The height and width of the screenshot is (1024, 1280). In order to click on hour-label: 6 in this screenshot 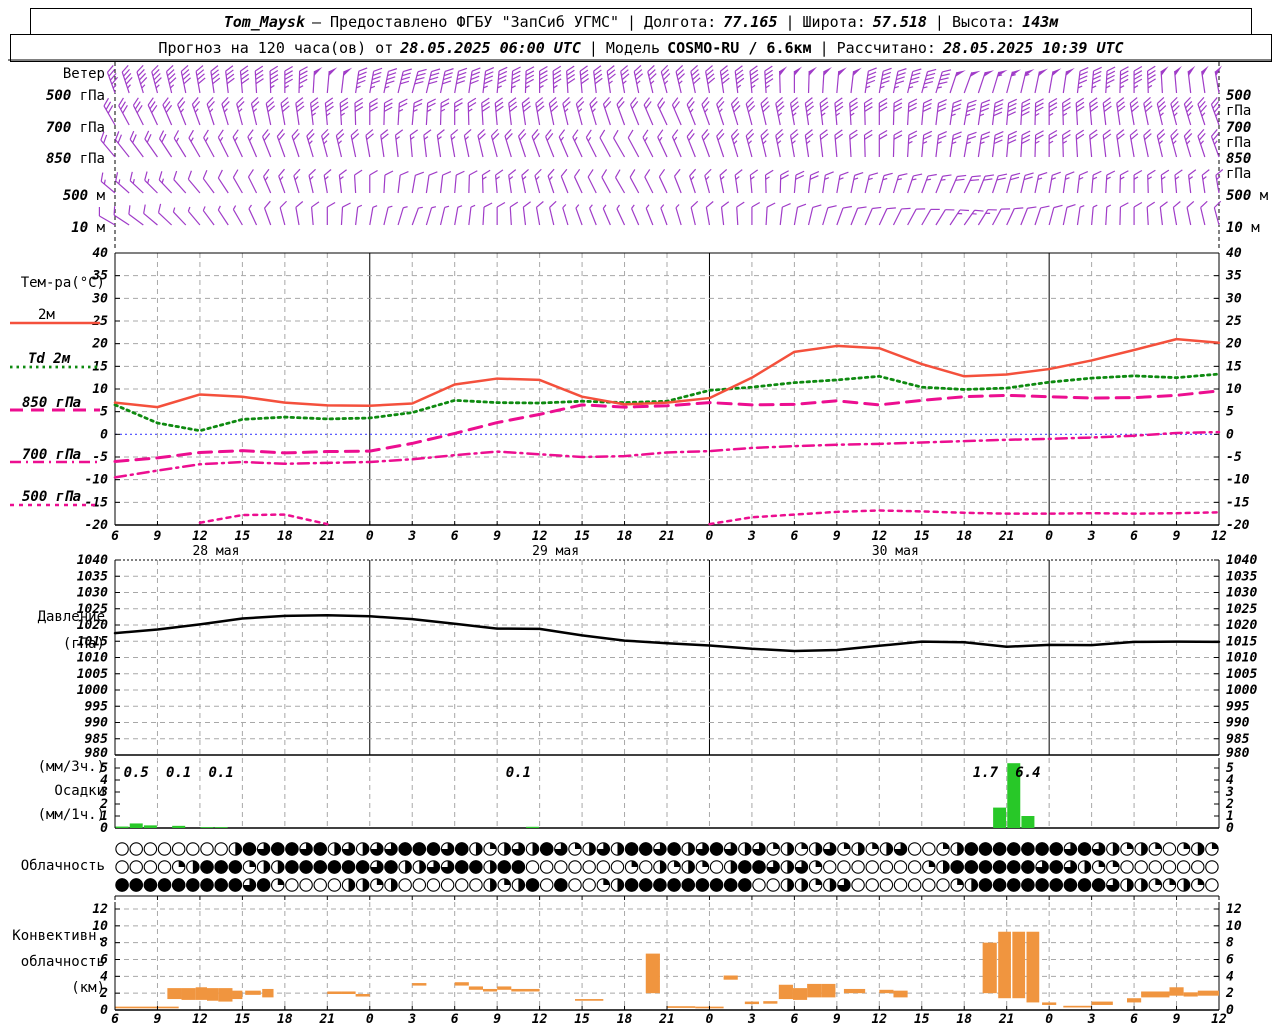, I will do `click(1134, 536)`.